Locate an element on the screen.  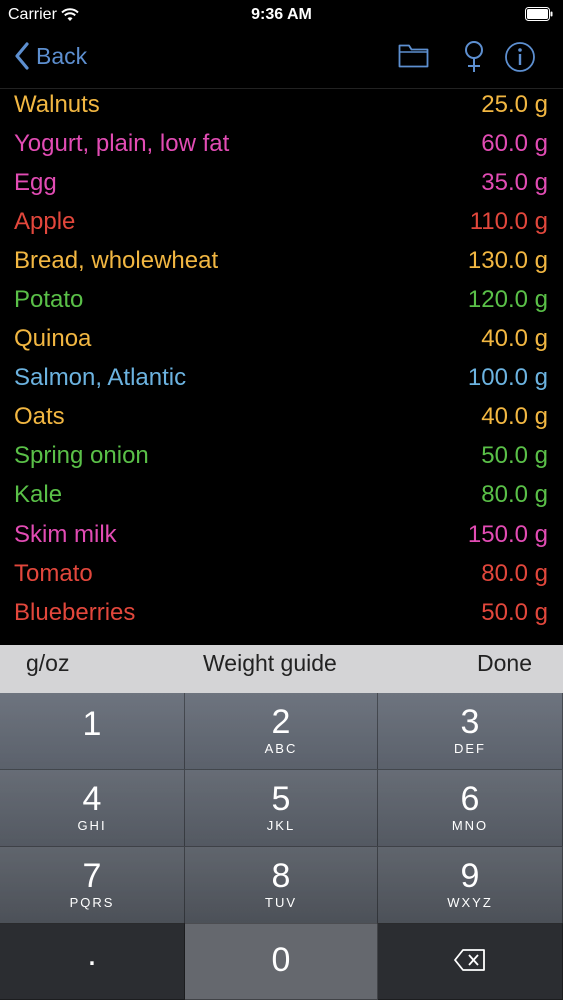
folder-icon is located at coordinates (413, 55).